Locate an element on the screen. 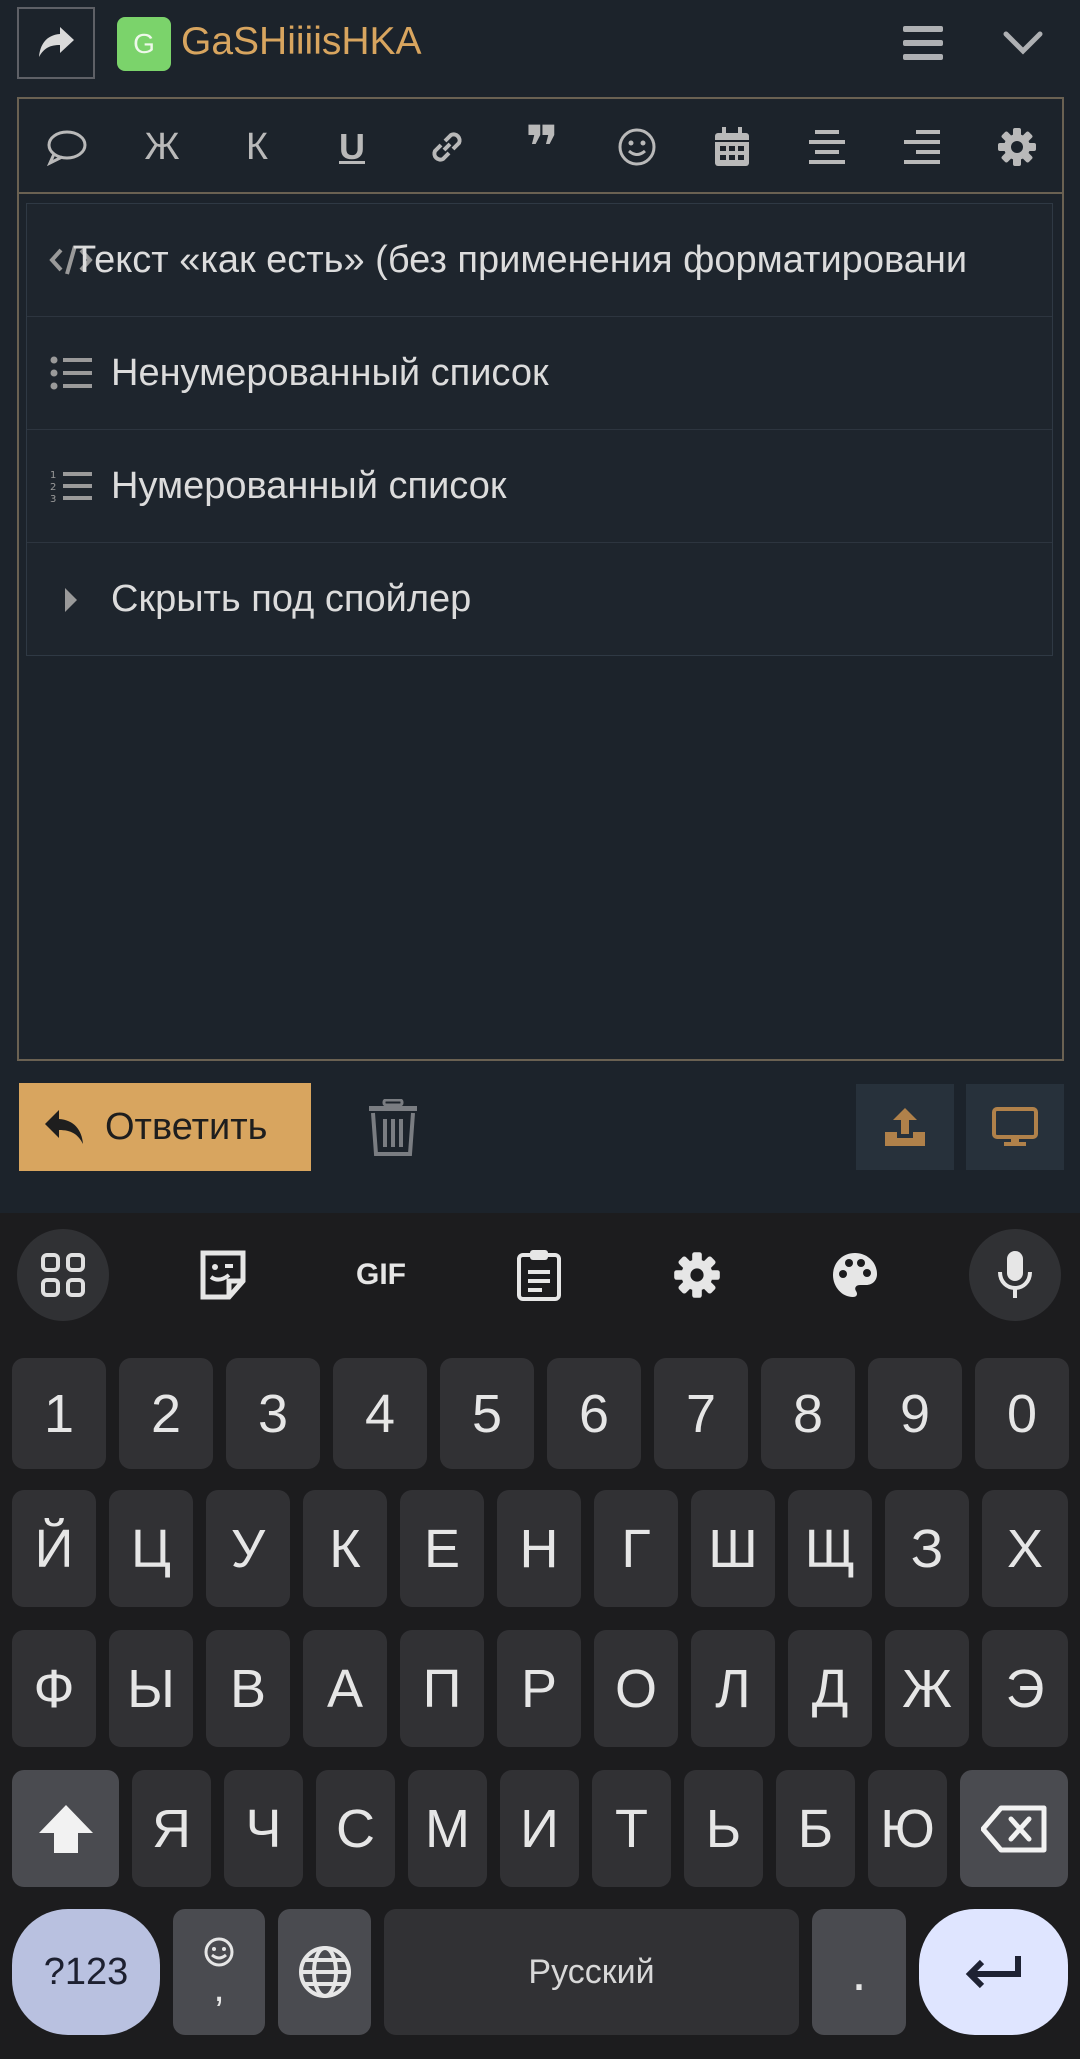 This screenshot has height=2059, width=1080. underline-label: U is located at coordinates (352, 146).